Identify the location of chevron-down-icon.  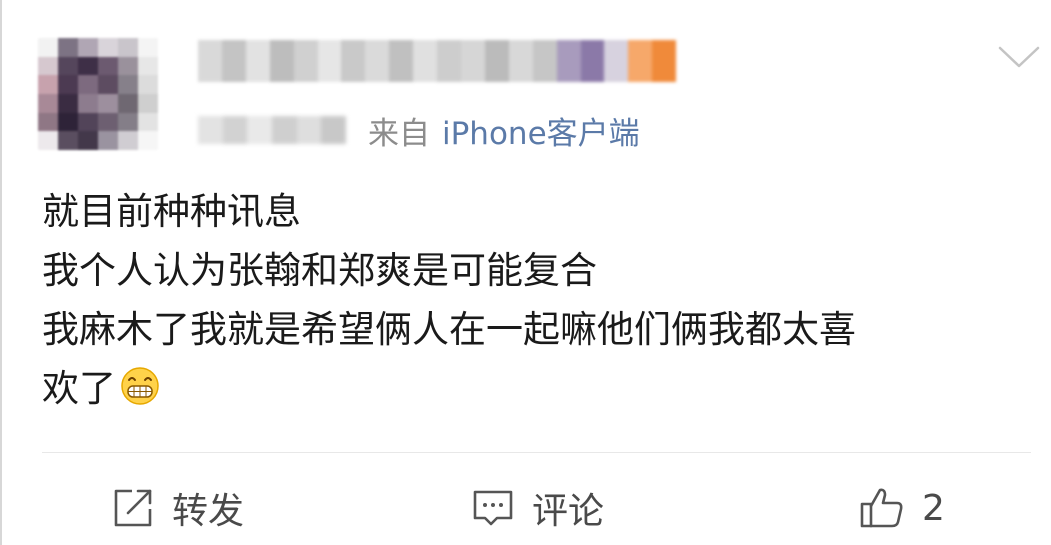
(1019, 57).